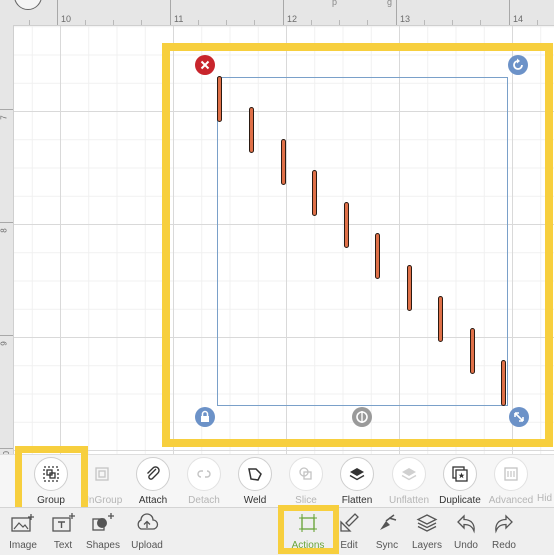 The height and width of the screenshot is (555, 554). I want to click on top-partial-text: g, so click(390, 3).